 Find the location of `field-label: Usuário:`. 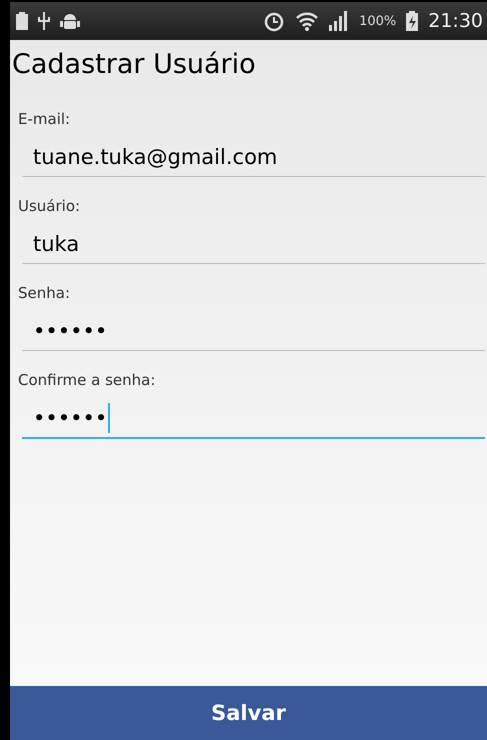

field-label: Usuário: is located at coordinates (49, 207).